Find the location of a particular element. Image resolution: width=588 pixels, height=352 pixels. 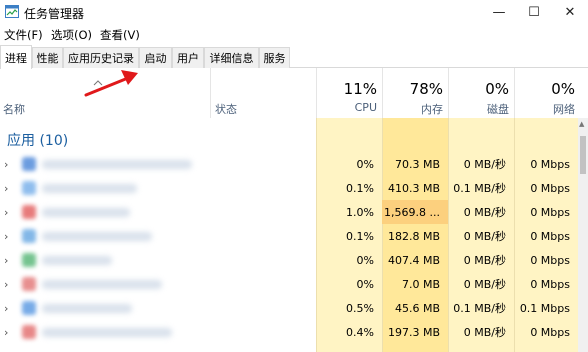

table-row: › 0% 407.4 MB 0 MB/秒 0 Mbps is located at coordinates (289, 260).